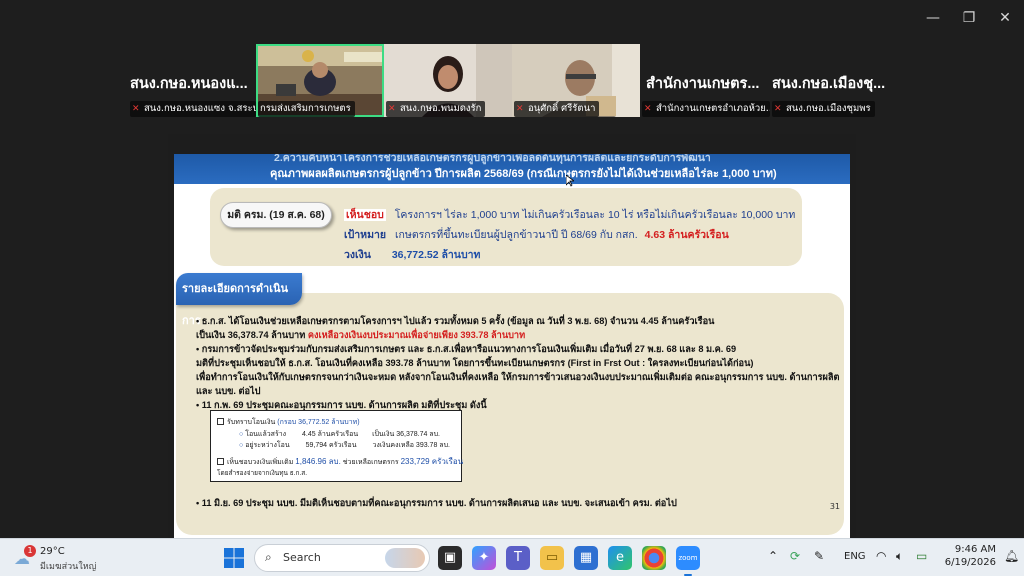  I want to click on clock-date: 6/19/2026, so click(970, 562).